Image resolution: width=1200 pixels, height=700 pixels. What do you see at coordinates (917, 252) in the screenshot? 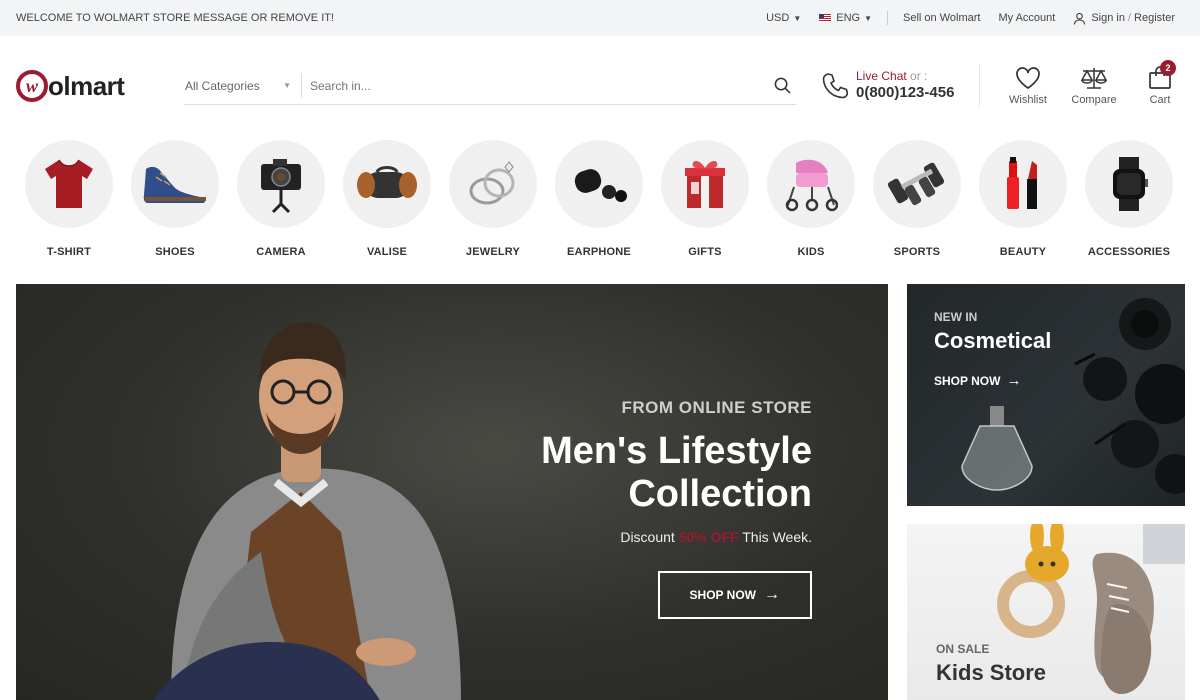
I see `category-label: SPORTS` at bounding box center [917, 252].